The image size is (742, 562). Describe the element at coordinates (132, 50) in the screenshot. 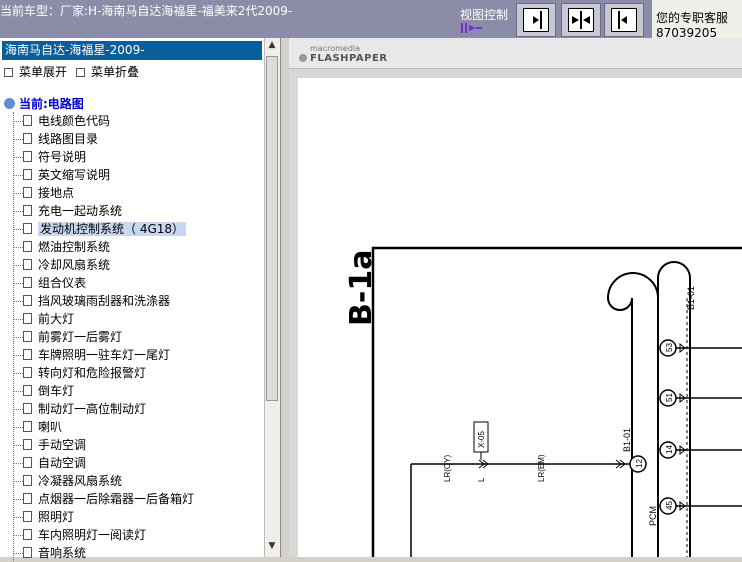

I see `sidebar-header: 海南马自达-海福星-2009-` at that location.